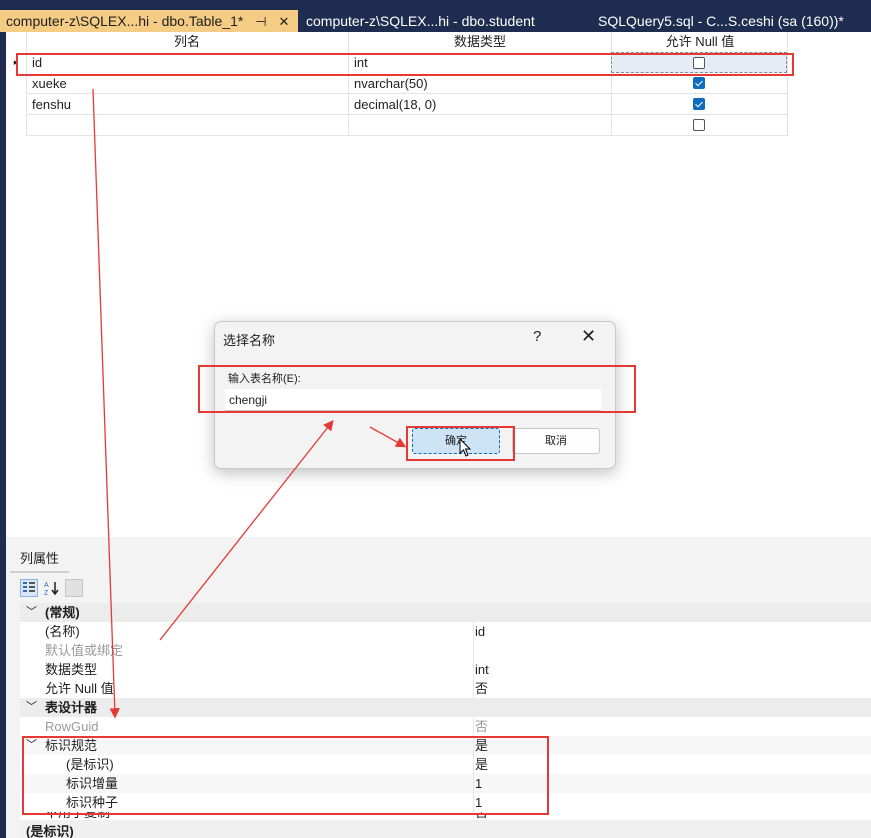 This screenshot has width=871, height=838. I want to click on property-row: 允许 Null 值 否, so click(445, 688).